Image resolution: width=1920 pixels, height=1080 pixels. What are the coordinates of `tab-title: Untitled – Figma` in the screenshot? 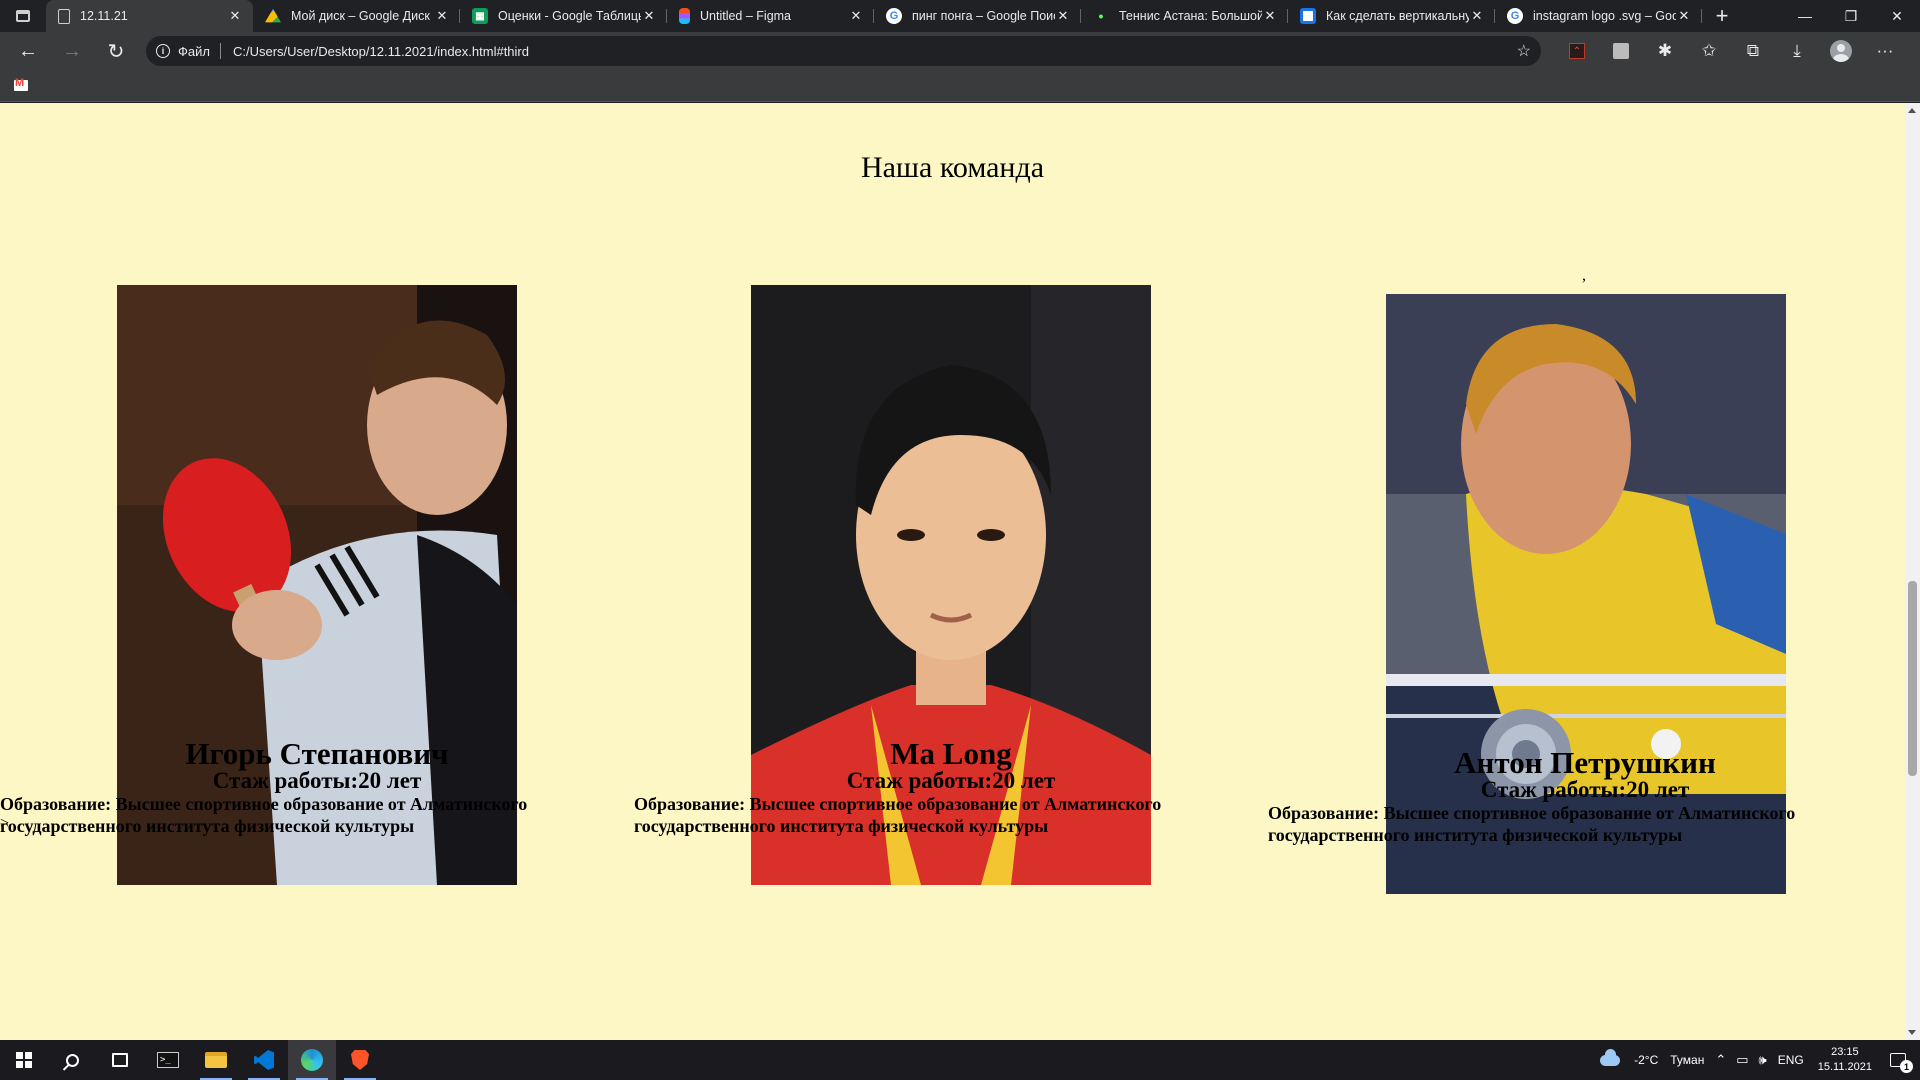 It's located at (746, 16).